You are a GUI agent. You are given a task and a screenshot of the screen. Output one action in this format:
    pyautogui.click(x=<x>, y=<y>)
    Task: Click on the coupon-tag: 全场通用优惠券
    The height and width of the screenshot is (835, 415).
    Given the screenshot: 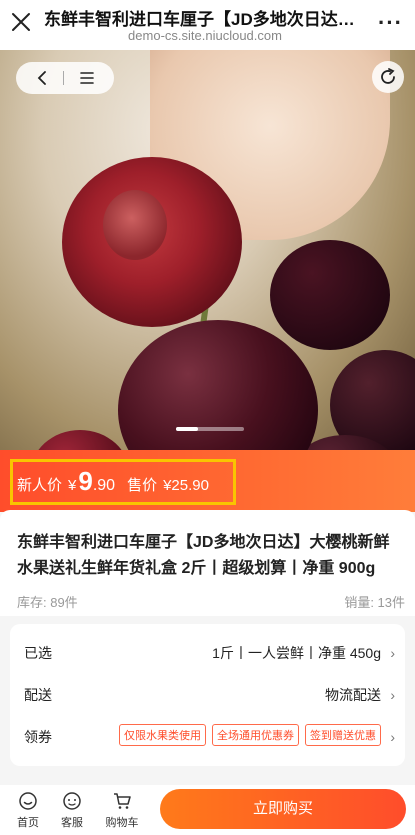 What is the action you would take?
    pyautogui.click(x=255, y=735)
    